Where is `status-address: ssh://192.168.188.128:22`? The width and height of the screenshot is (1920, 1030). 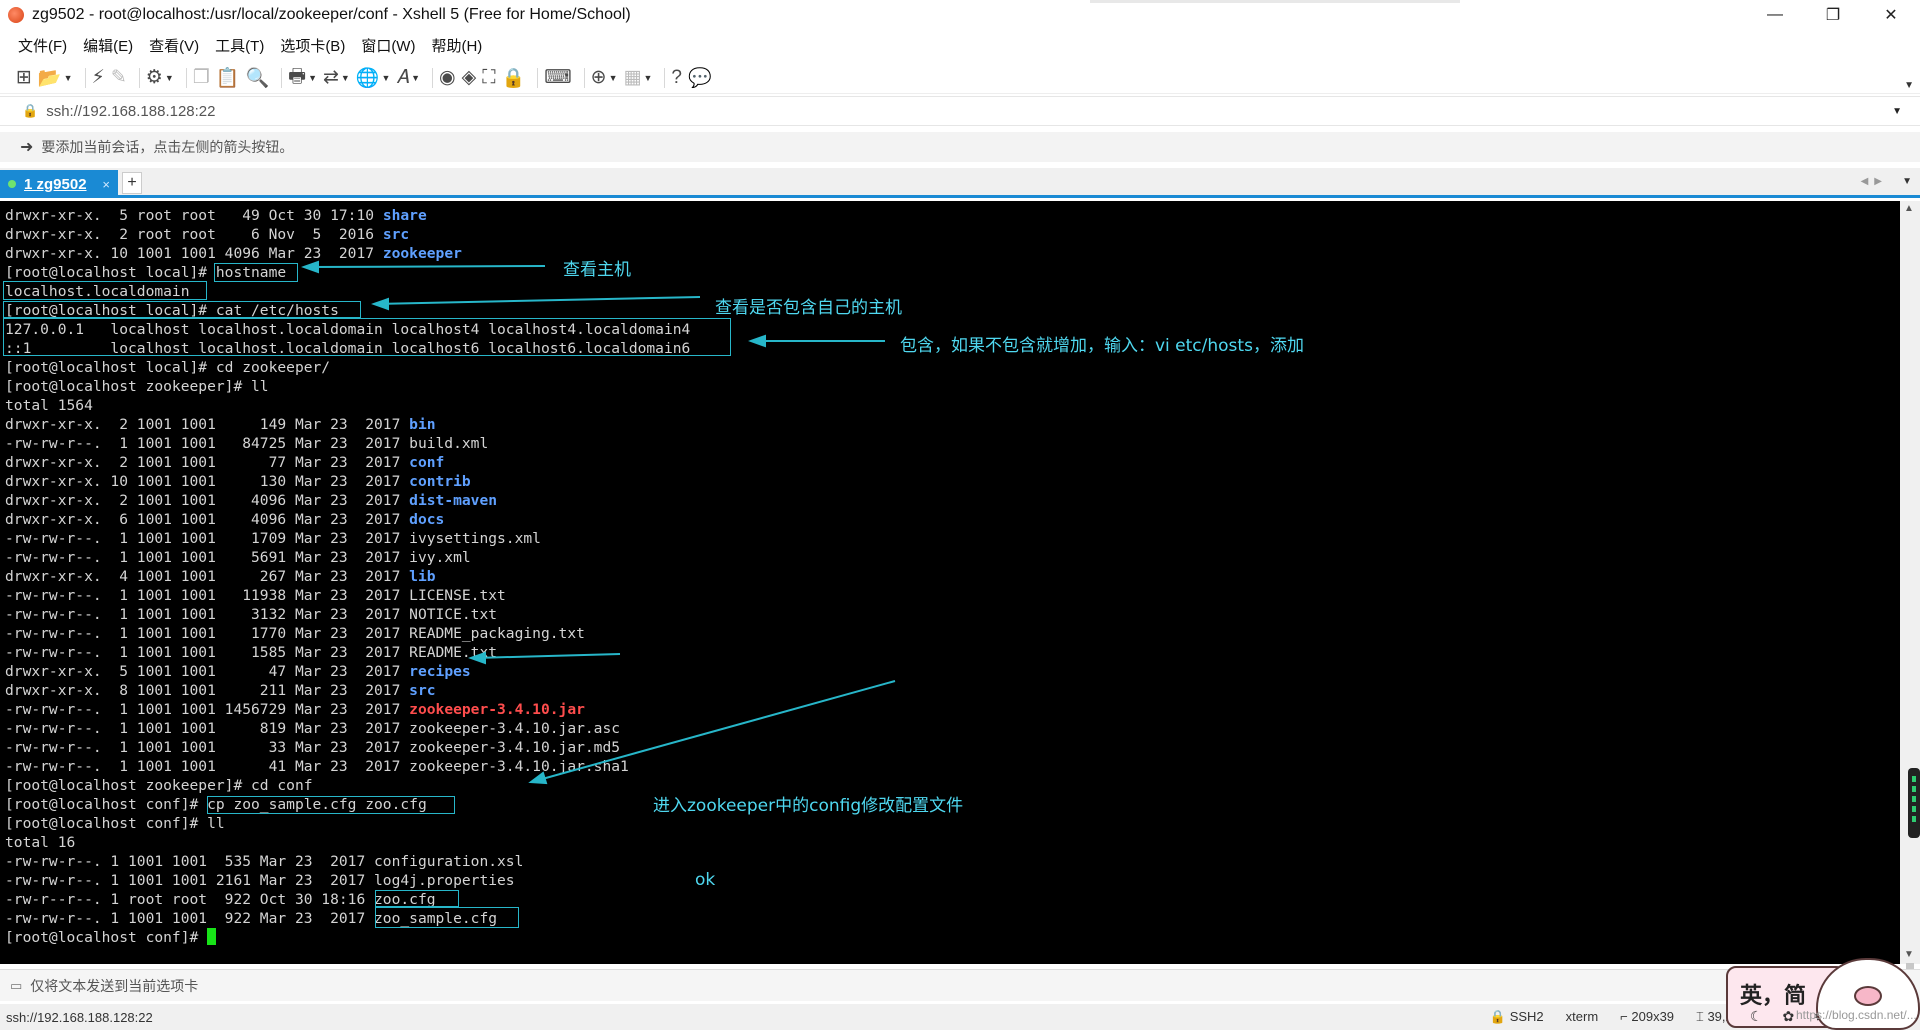 status-address: ssh://192.168.188.128:22 is located at coordinates (79, 1017).